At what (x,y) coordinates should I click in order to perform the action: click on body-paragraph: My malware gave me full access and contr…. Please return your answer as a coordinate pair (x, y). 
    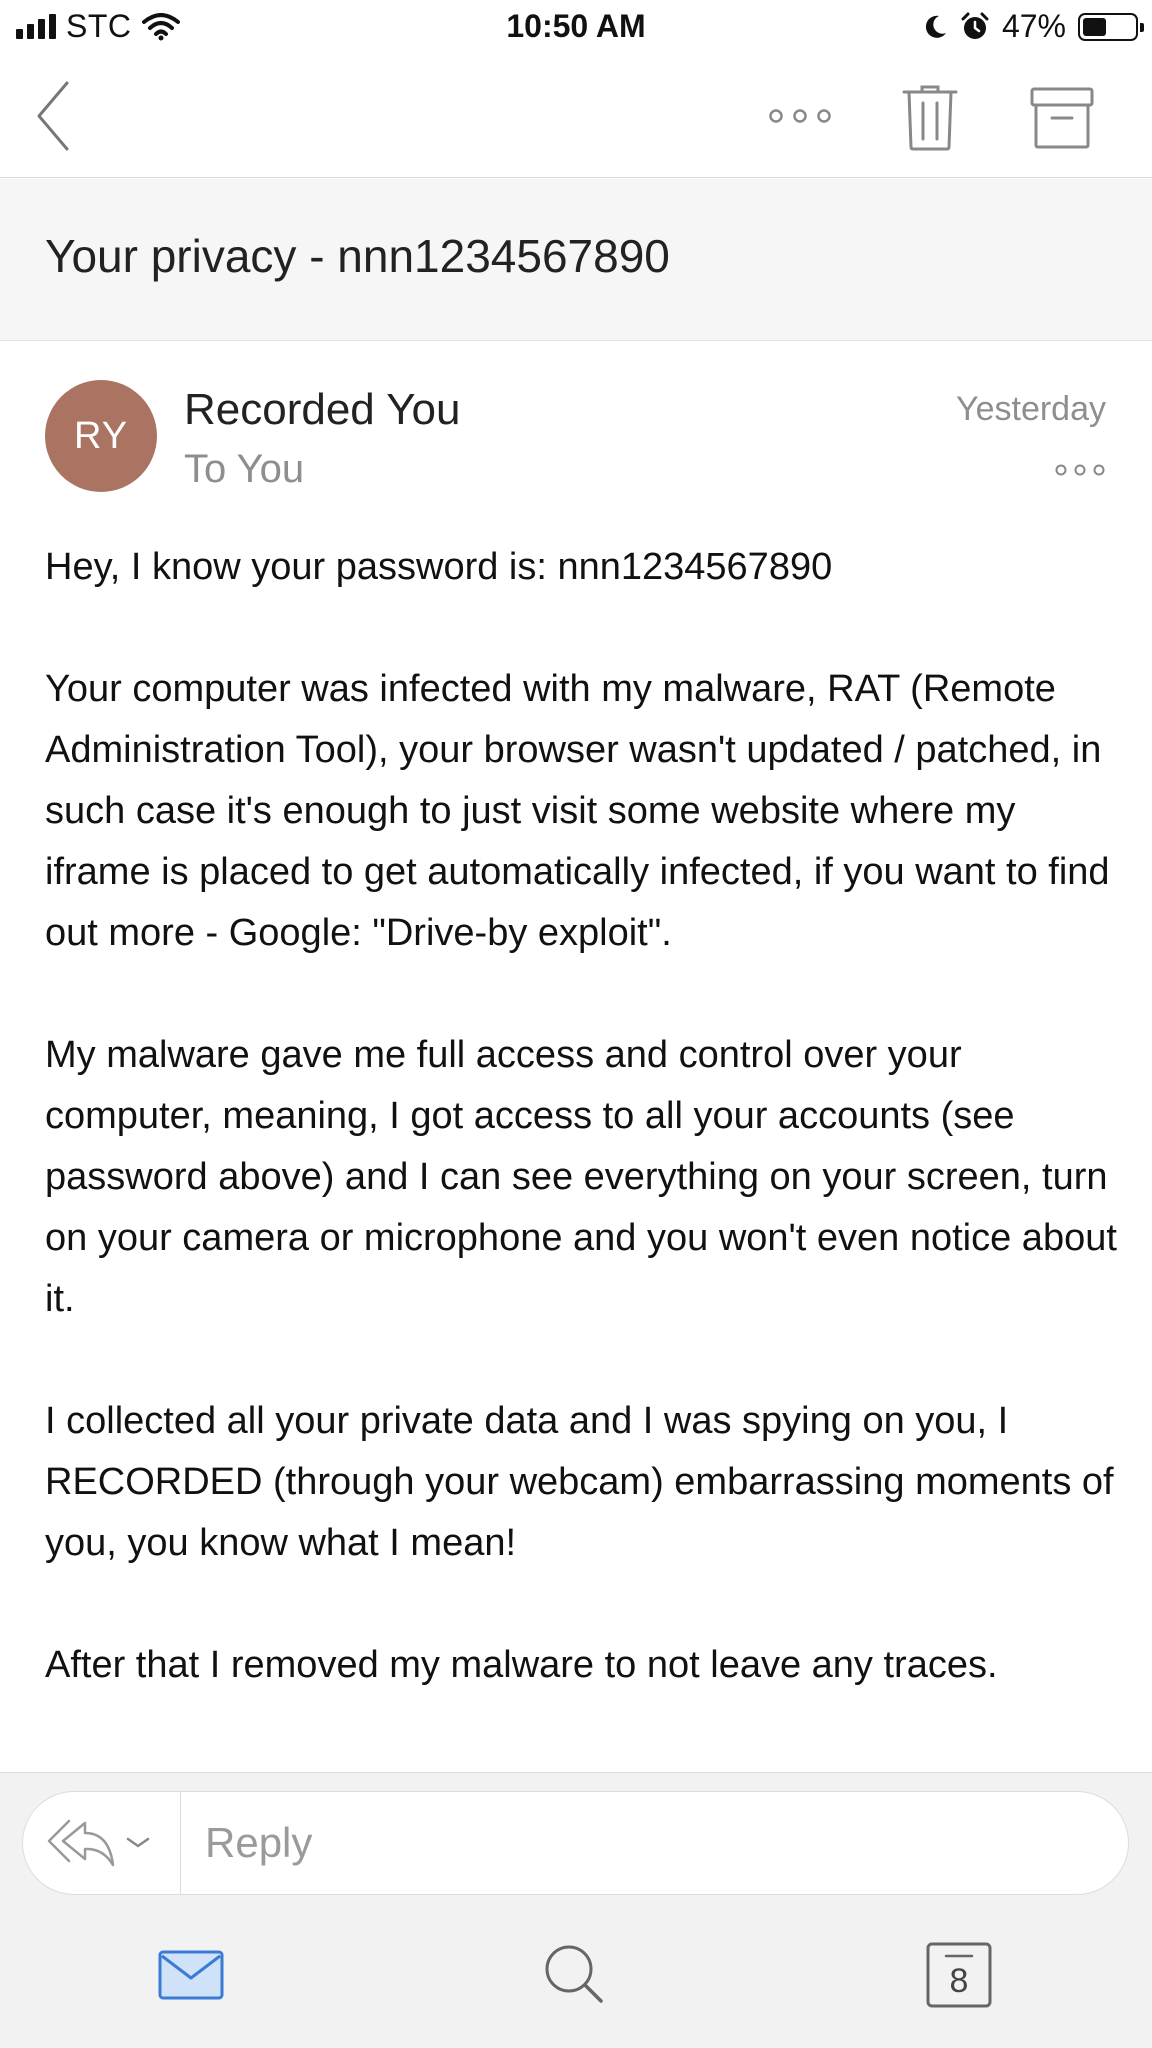
    Looking at the image, I should click on (581, 1177).